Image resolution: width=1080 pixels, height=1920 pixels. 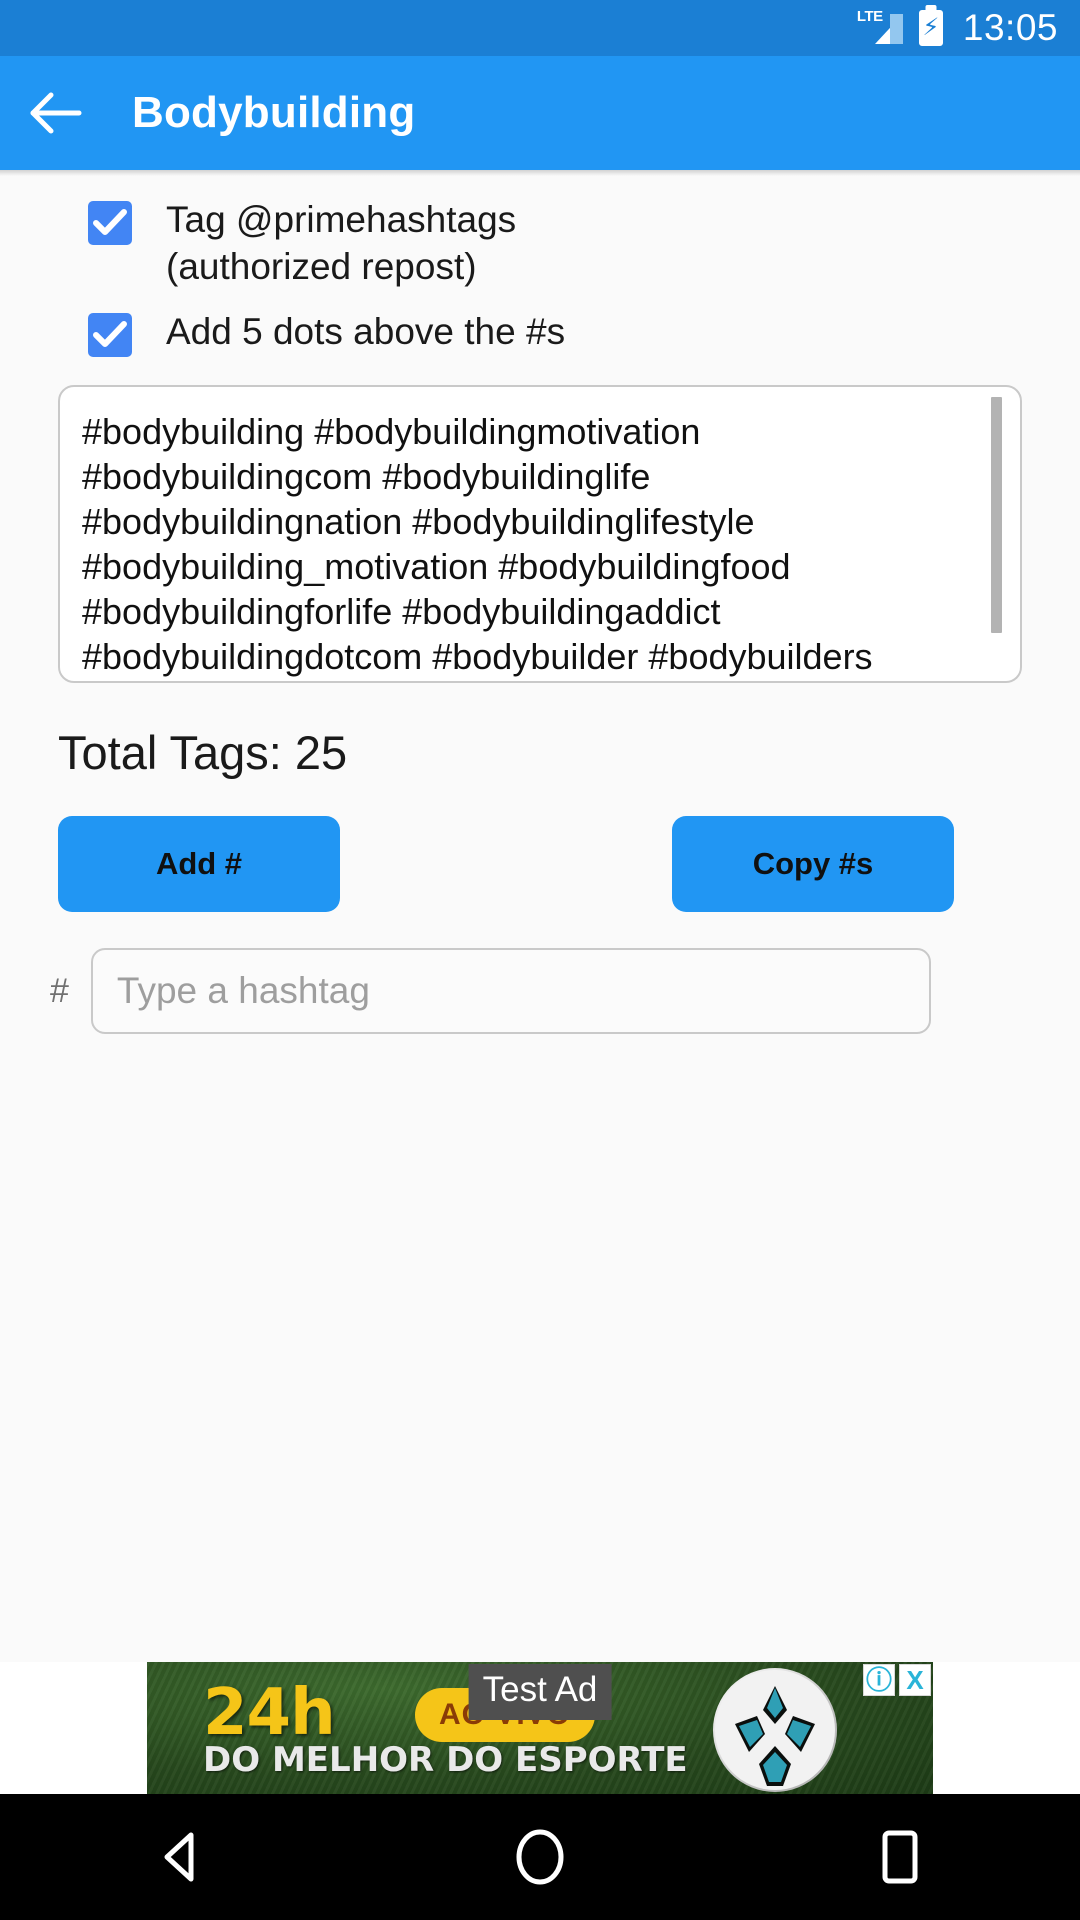 What do you see at coordinates (1010, 27) in the screenshot?
I see `status-bar-clock: 13:05` at bounding box center [1010, 27].